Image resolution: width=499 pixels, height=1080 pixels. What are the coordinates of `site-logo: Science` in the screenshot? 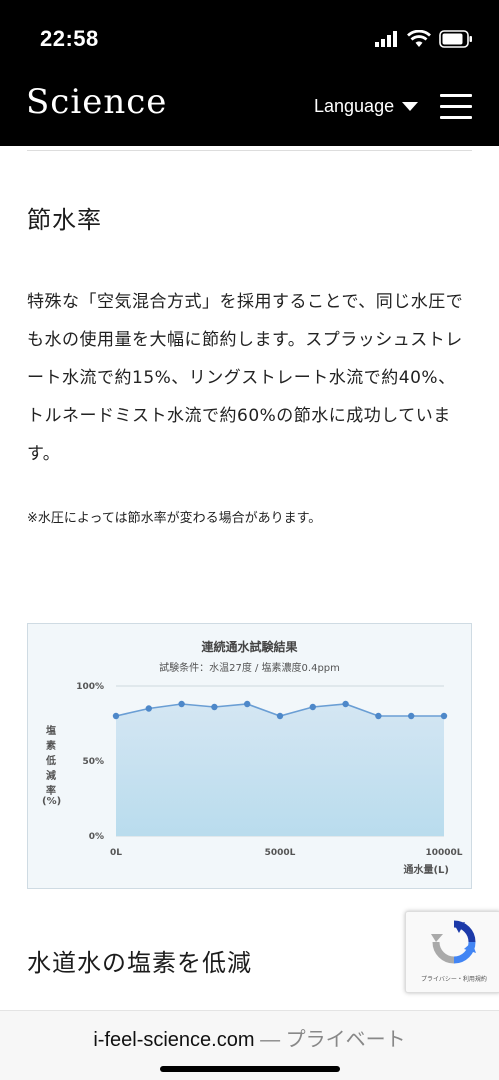 It's located at (96, 102).